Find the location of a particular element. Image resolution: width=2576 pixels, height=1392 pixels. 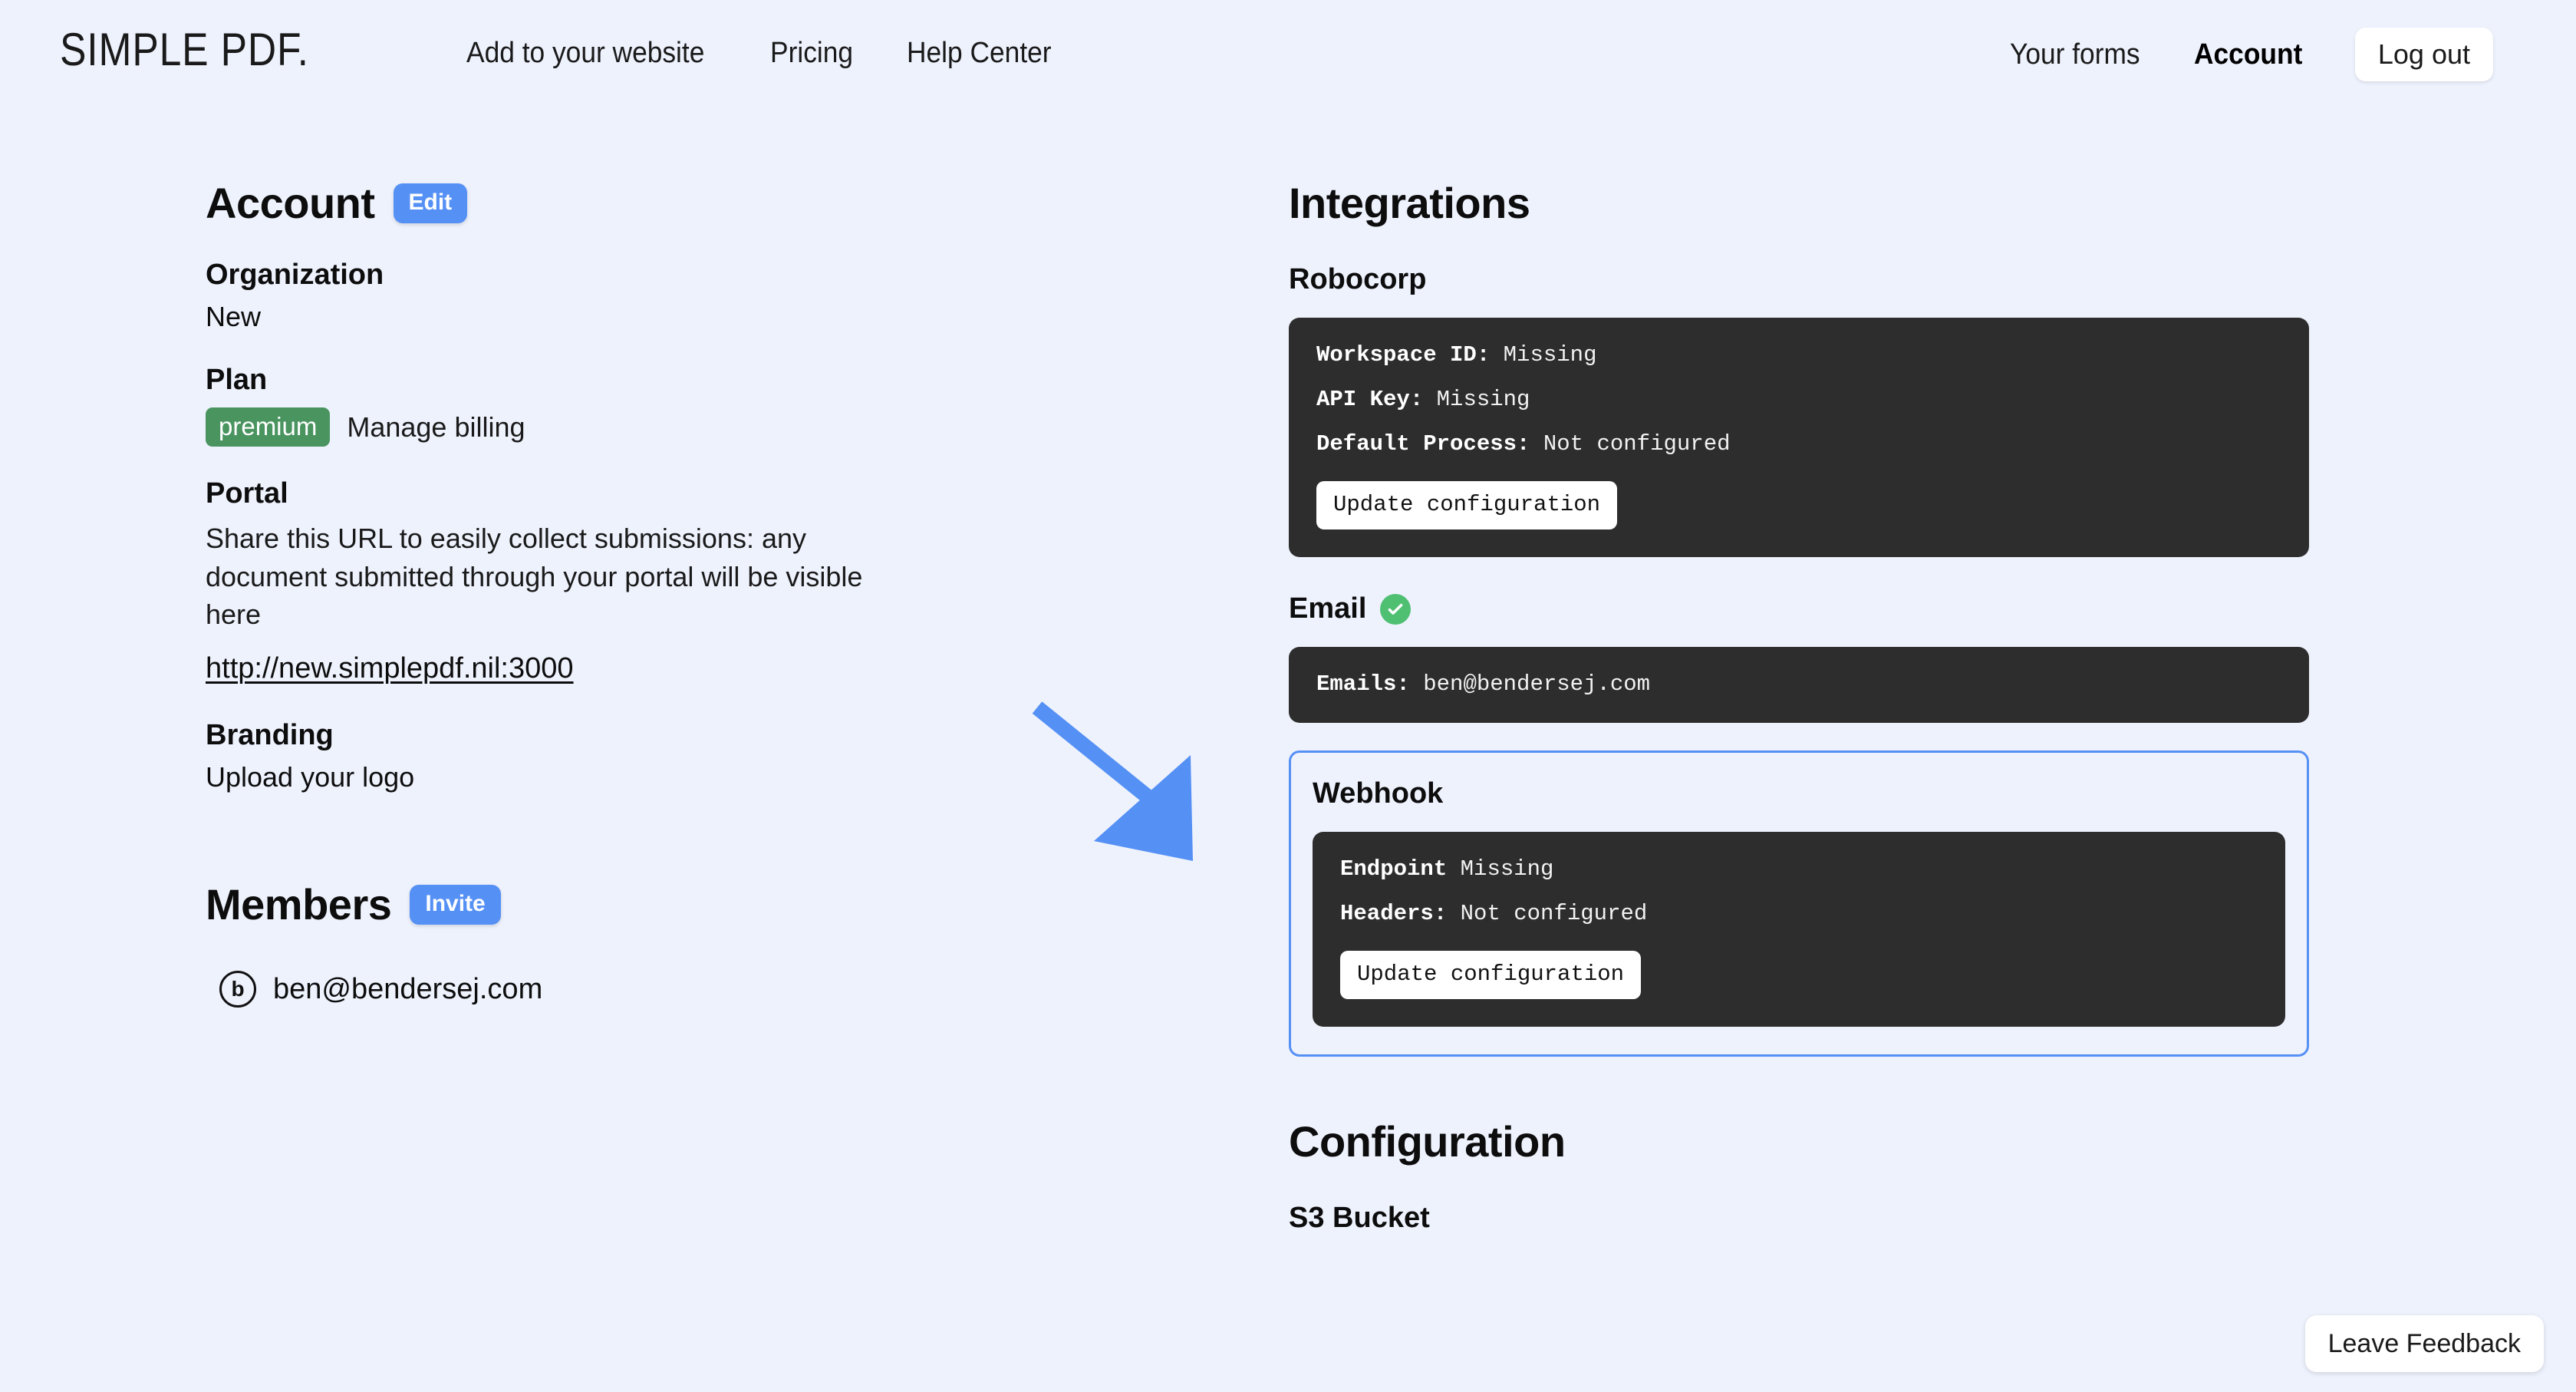

edit-account-button: Edit is located at coordinates (430, 203).